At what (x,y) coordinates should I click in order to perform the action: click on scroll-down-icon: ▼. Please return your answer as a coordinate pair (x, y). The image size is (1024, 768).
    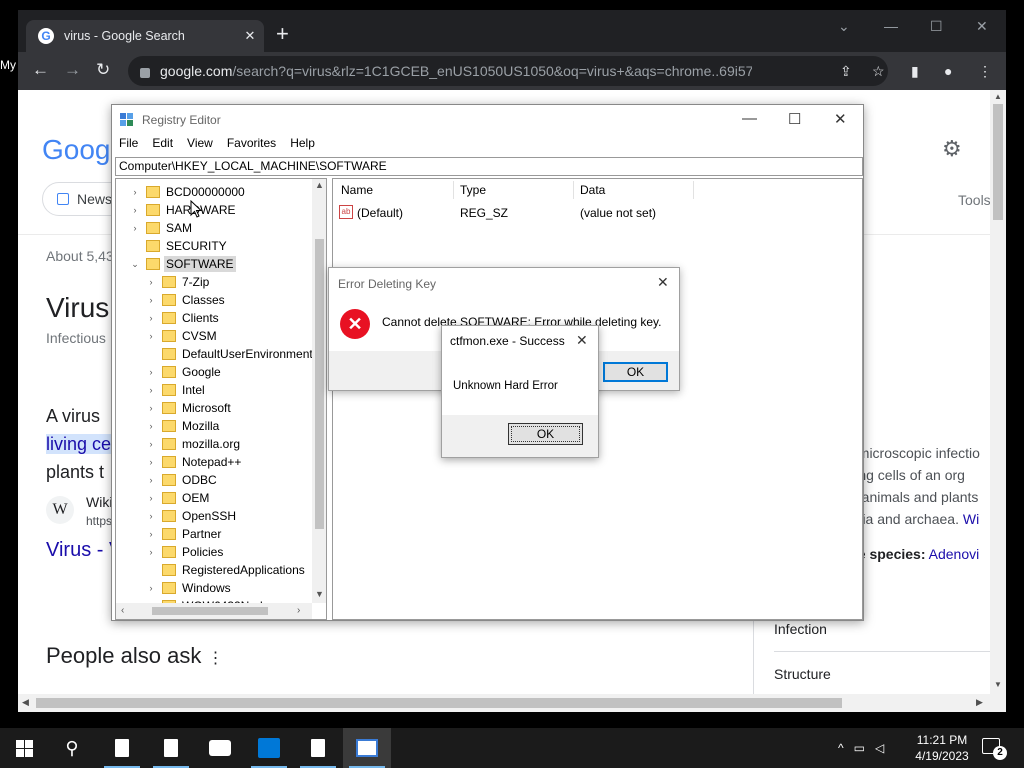
    Looking at the image, I should click on (319, 594).